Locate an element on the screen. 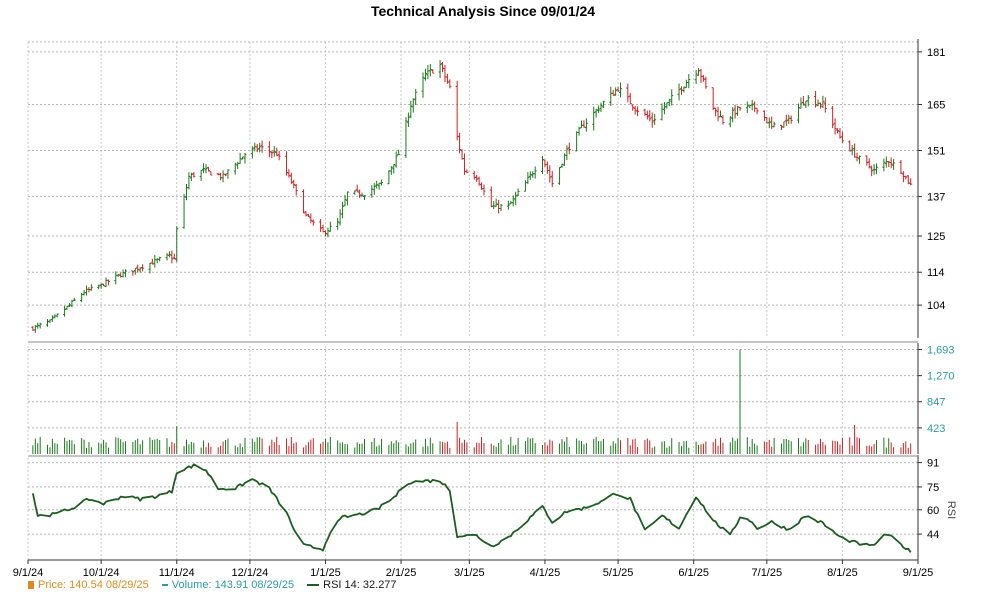  price-legend-swatch is located at coordinates (31, 585).